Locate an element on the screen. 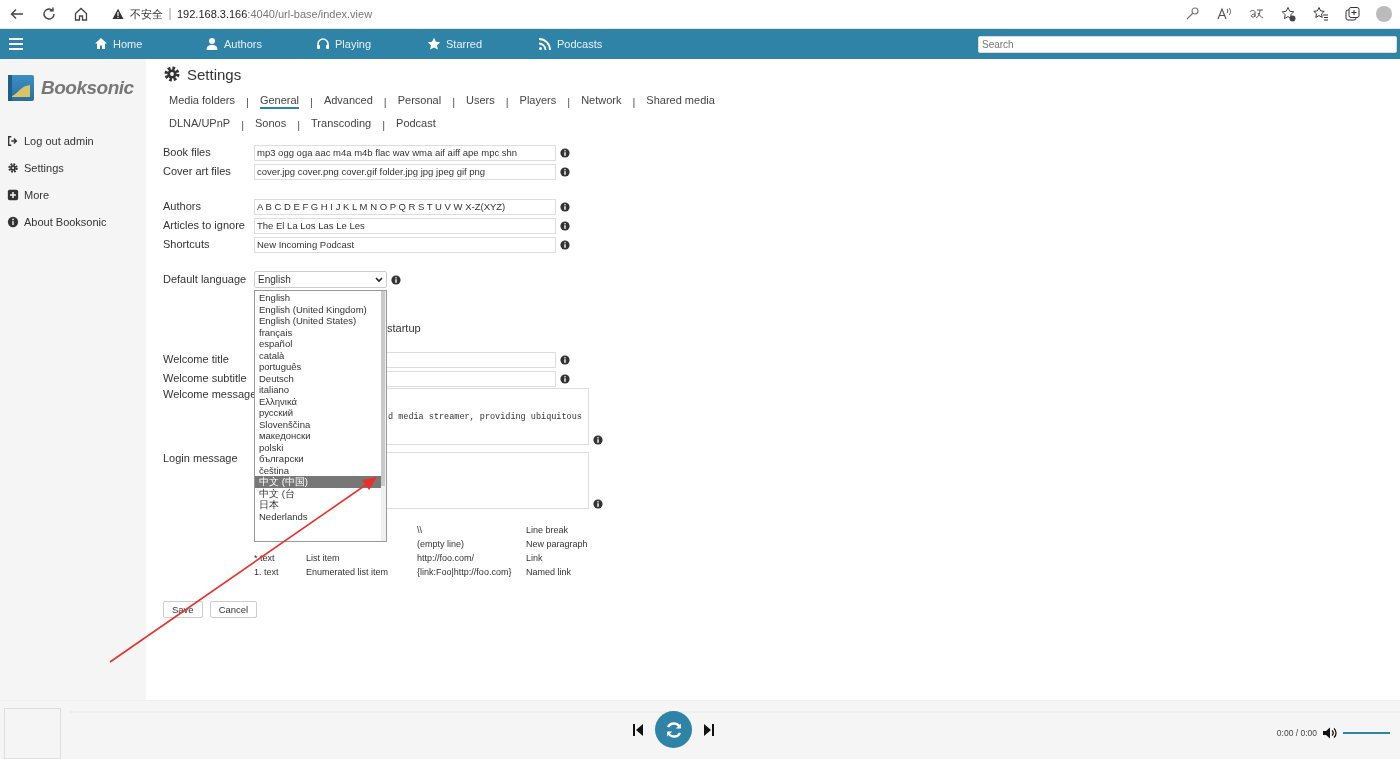 This screenshot has height=759, width=1400. markup-cell-text: 1. text is located at coordinates (267, 573).